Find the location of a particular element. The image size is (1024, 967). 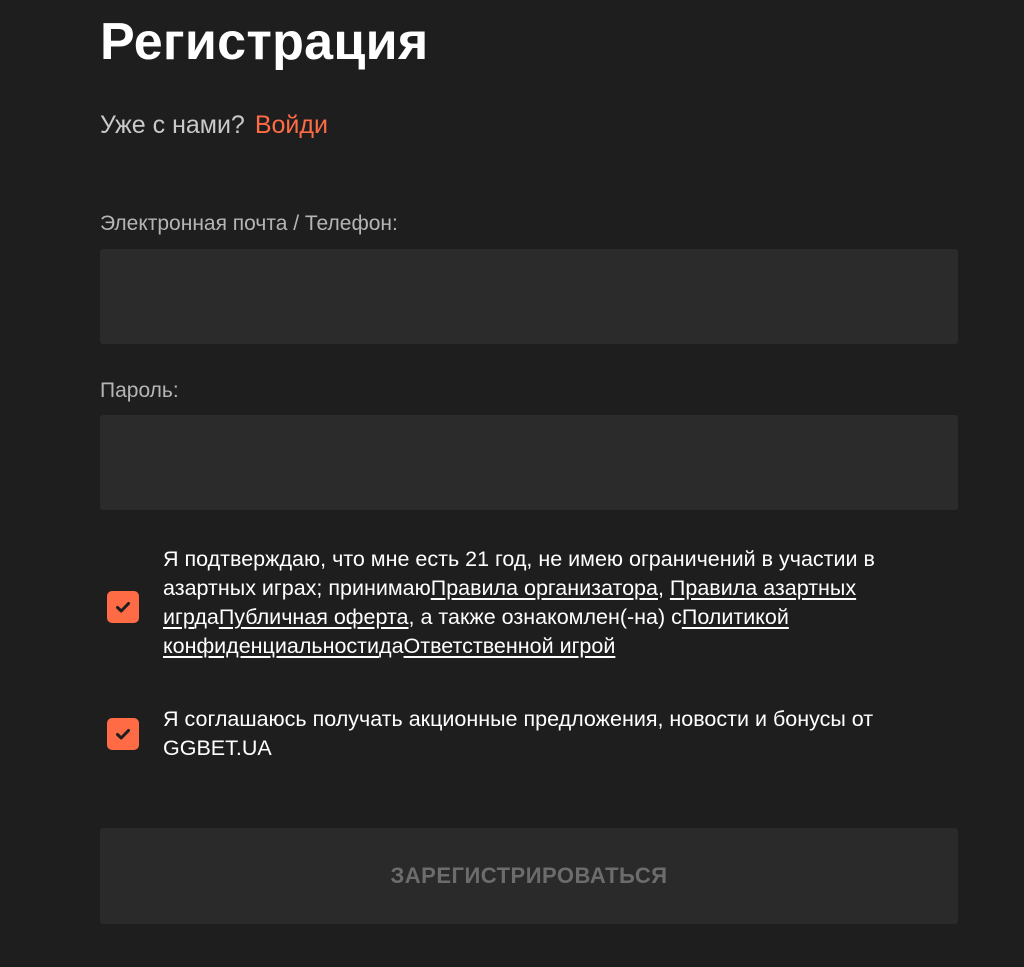

password-label: Пароль: is located at coordinates (139, 390).